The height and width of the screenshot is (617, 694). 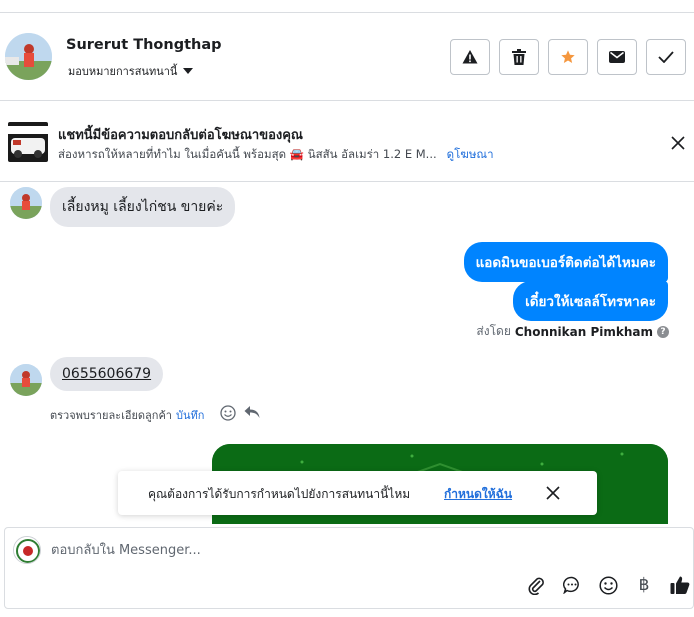 I want to click on incoming-message: เลี้ยงหมู เลี้ยงไก่ชน ขายค่ะ, so click(x=143, y=207).